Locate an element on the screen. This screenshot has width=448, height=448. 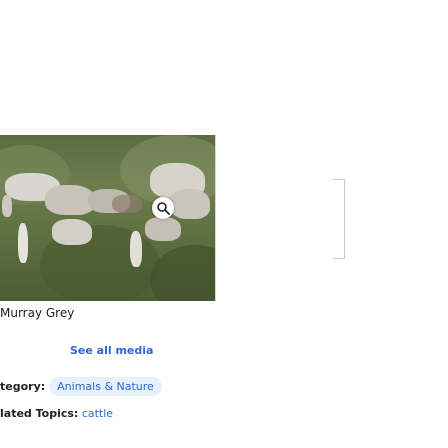
grass-texture is located at coordinates (182, 273).